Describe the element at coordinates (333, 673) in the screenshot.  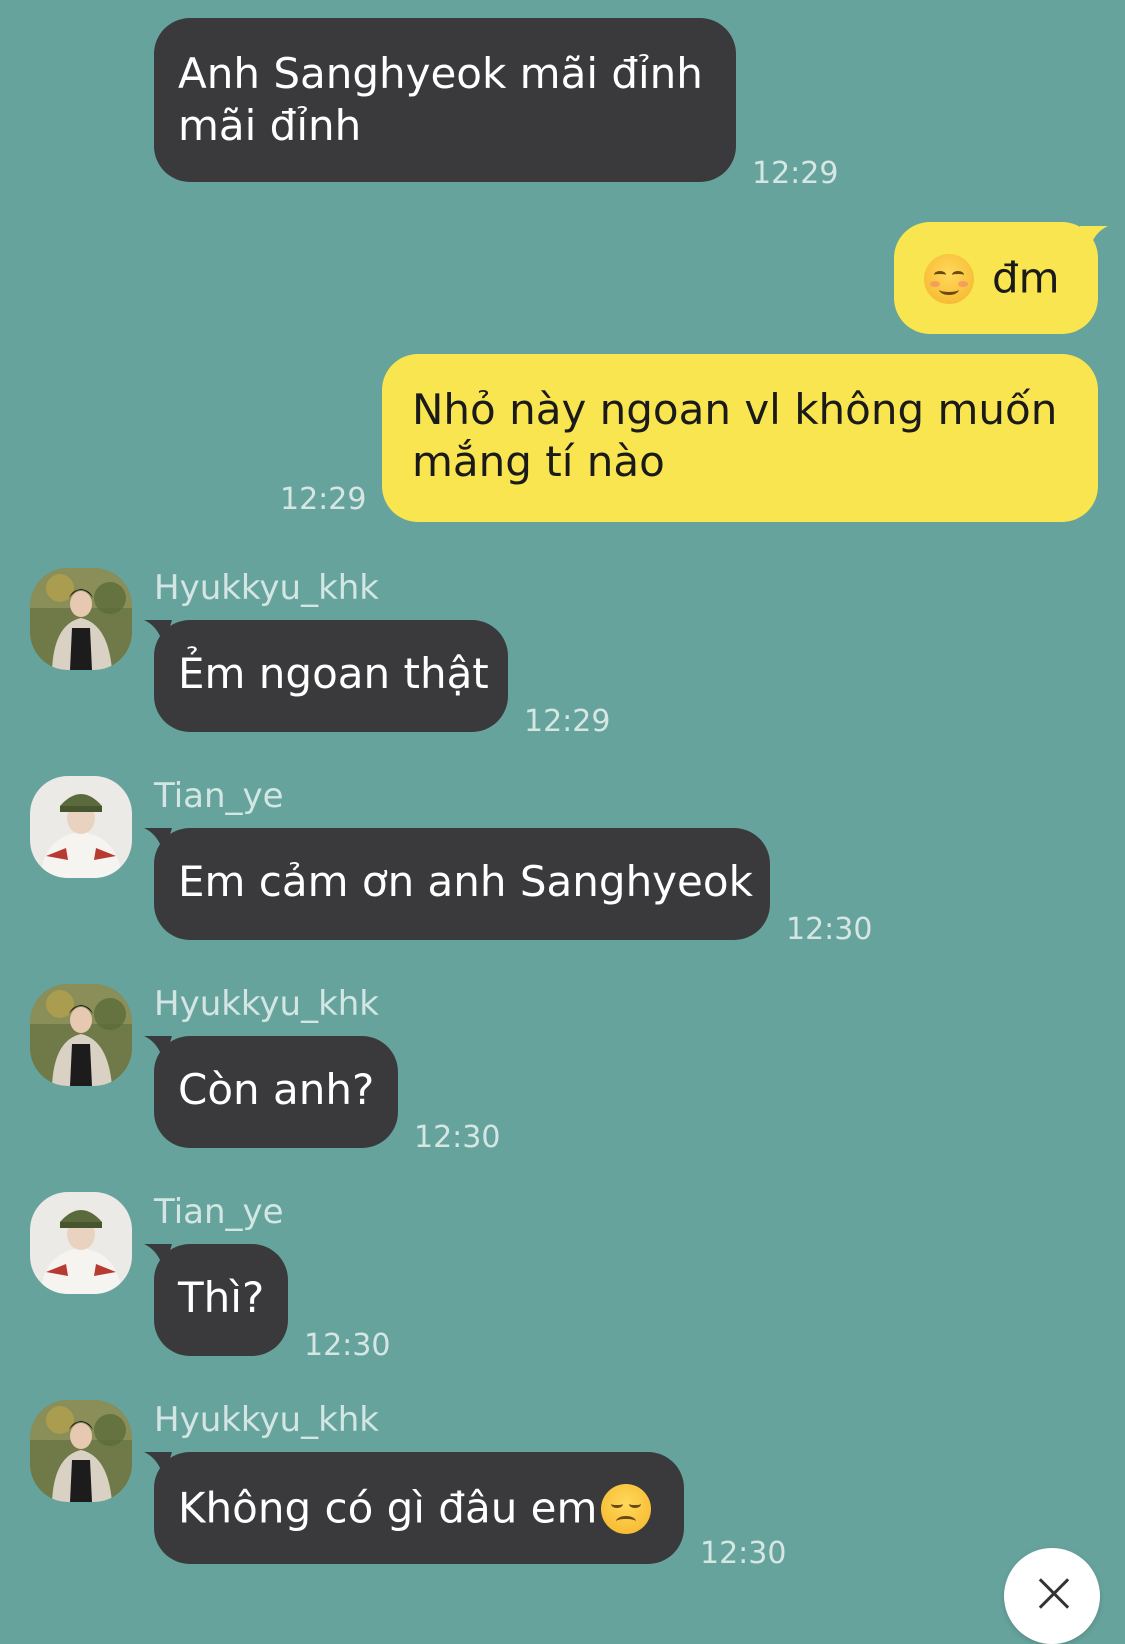
I see `message-text: Ẻm ngoan thật` at that location.